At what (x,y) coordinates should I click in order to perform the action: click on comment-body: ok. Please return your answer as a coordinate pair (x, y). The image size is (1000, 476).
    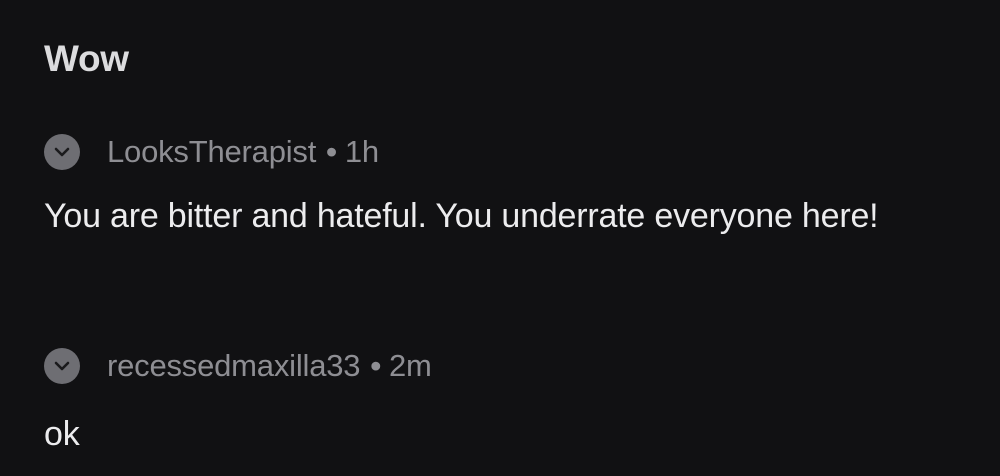
    Looking at the image, I should click on (62, 434).